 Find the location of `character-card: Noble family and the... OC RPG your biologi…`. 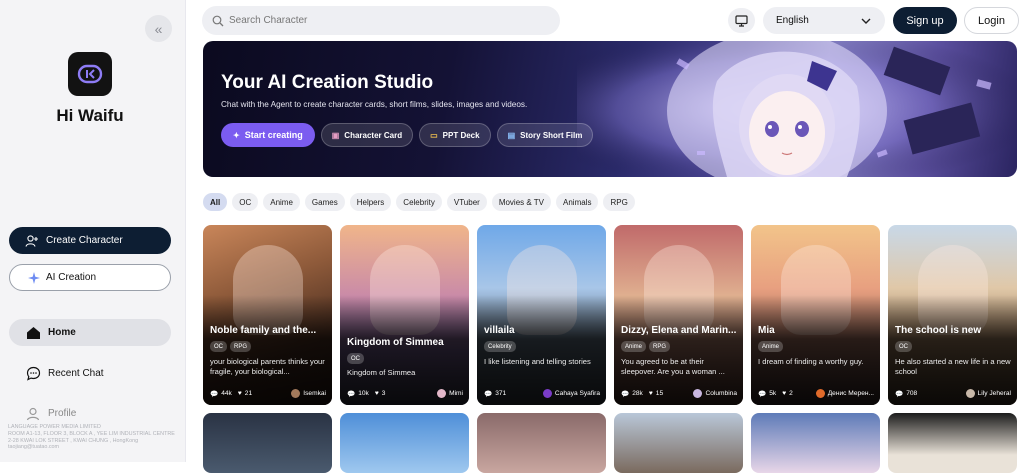

character-card: Noble family and the... OC RPG your biologi… is located at coordinates (267, 315).